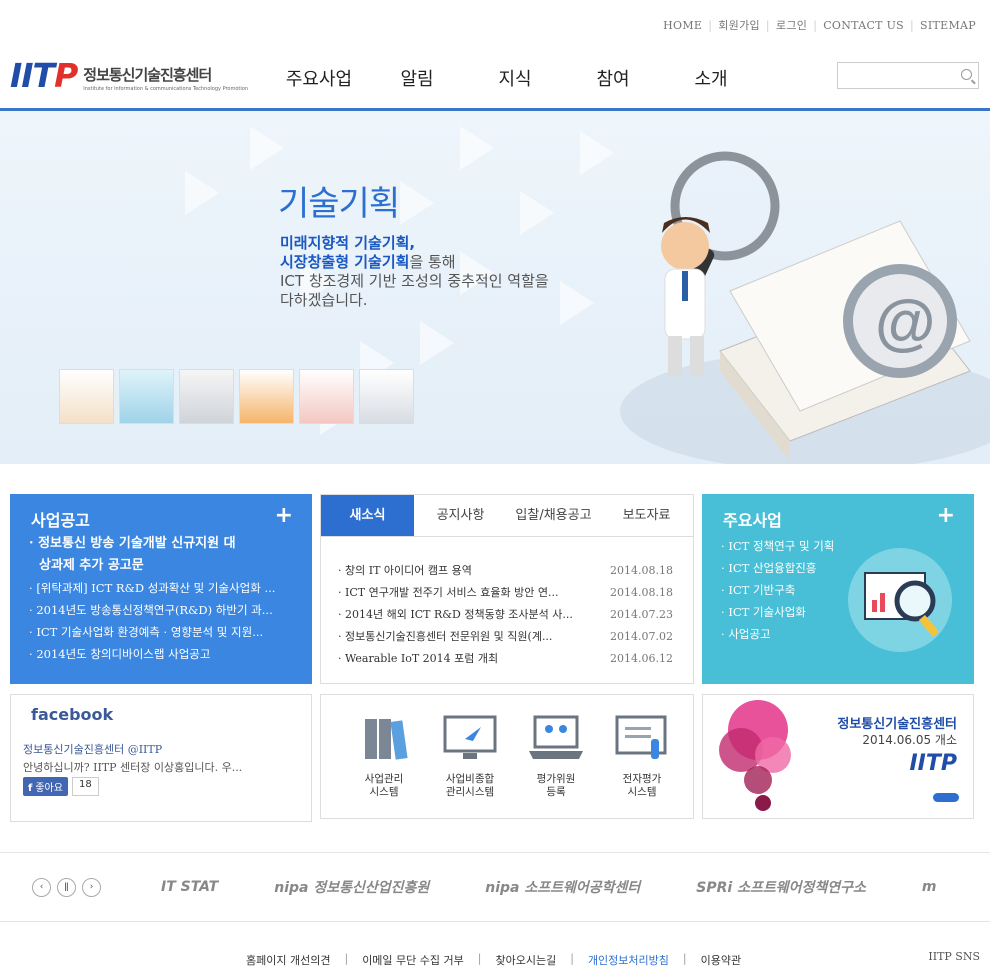  I want to click on nav-business: 주요사업, so click(319, 78).